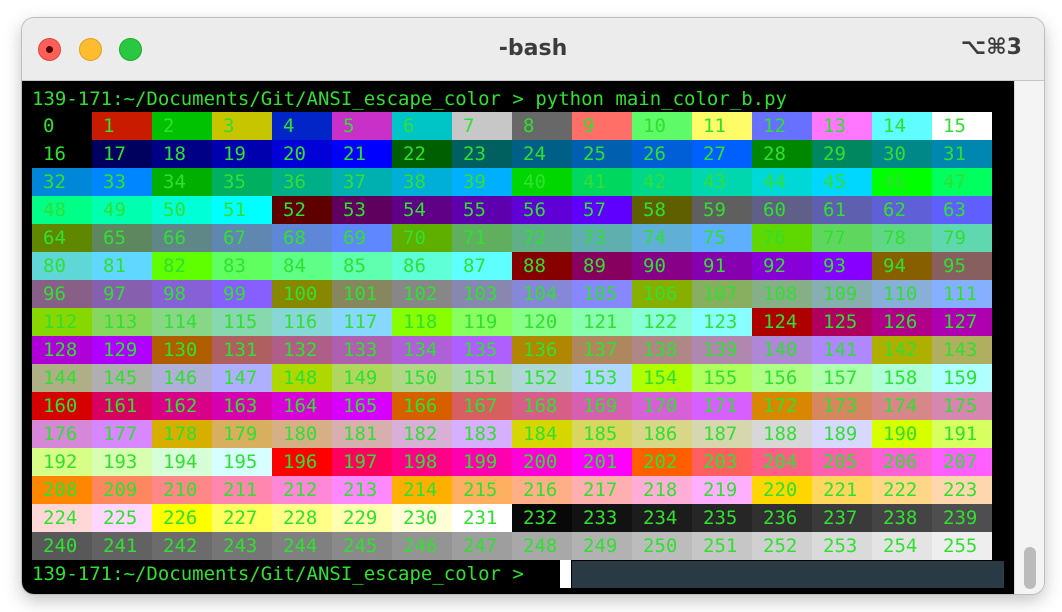 The height and width of the screenshot is (612, 1062). I want to click on color-cell: 119, so click(482, 322).